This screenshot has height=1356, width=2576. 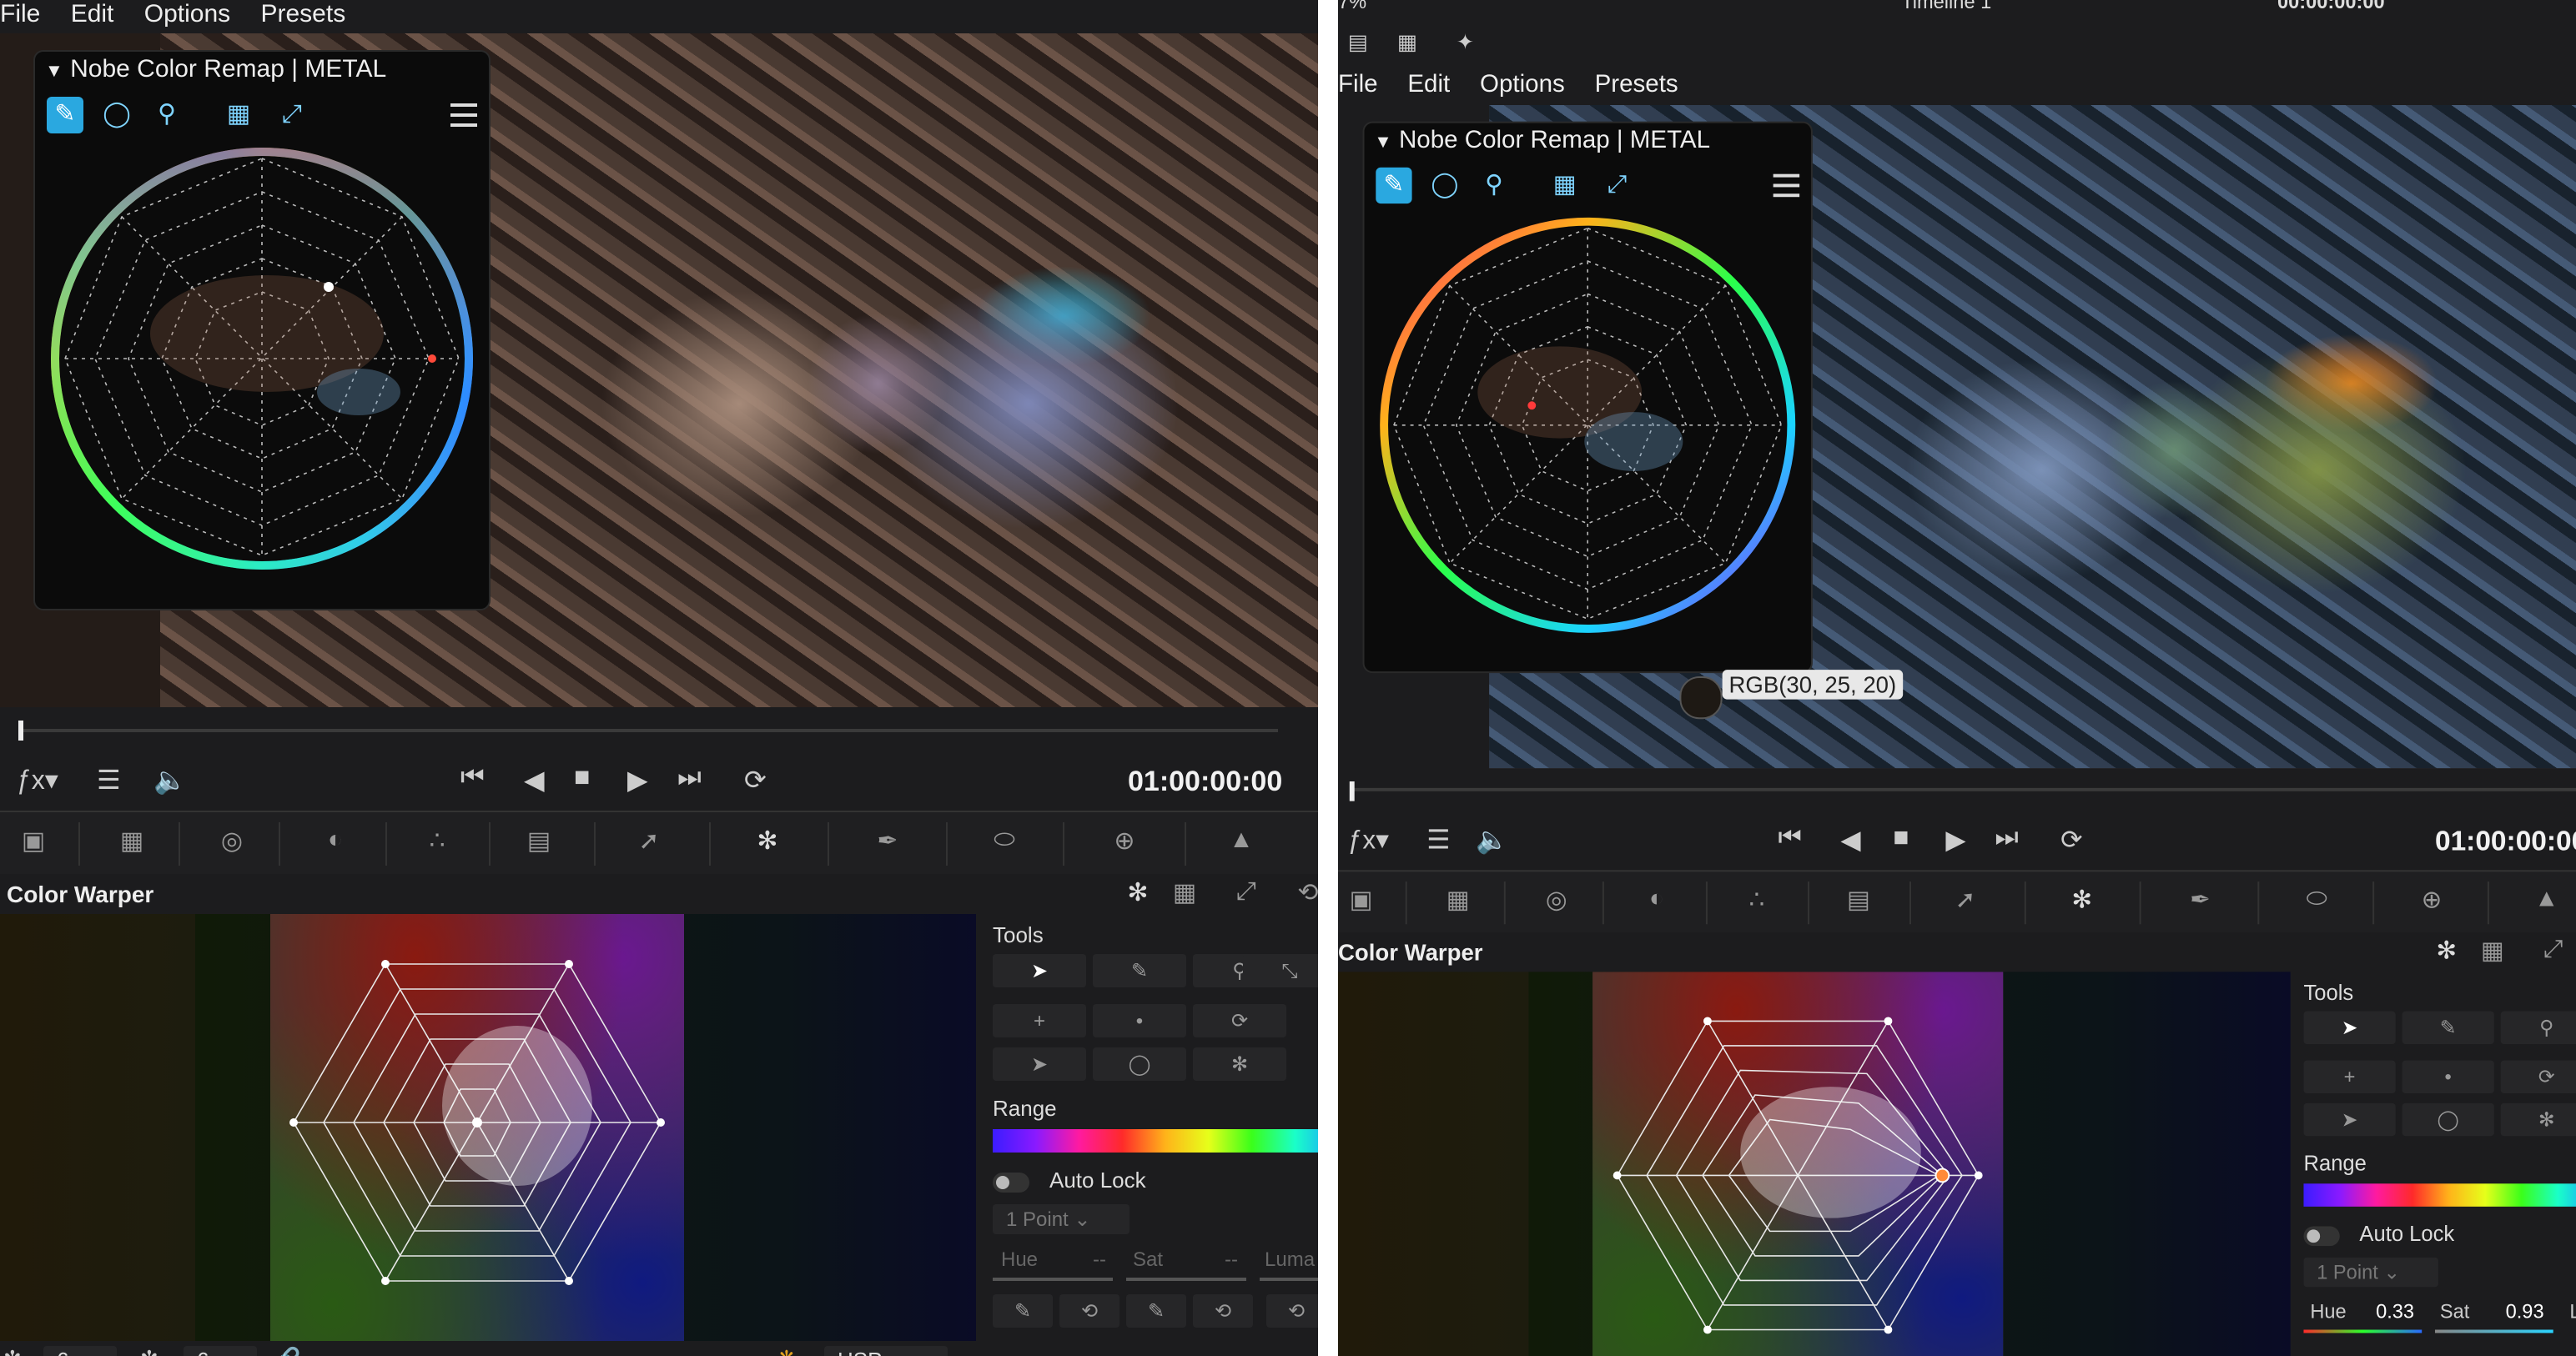 What do you see at coordinates (1850, 840) in the screenshot?
I see `play-reverse-icon: ◀` at bounding box center [1850, 840].